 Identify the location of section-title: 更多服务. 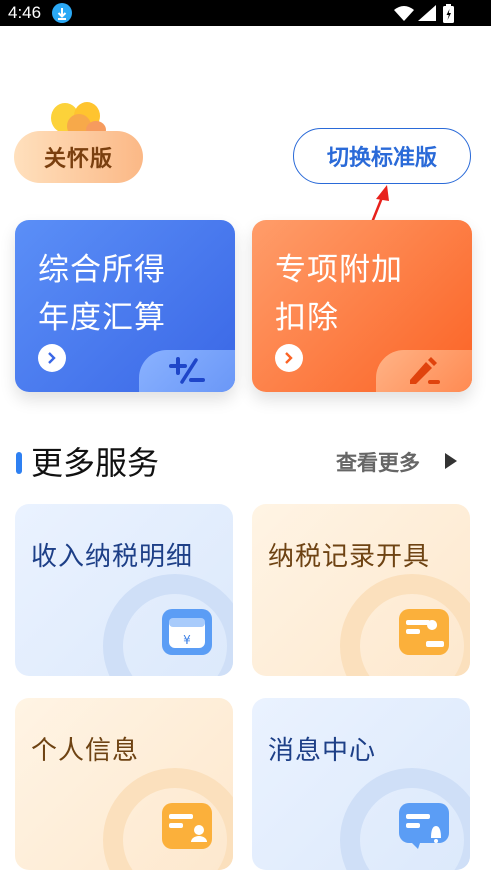
(95, 463).